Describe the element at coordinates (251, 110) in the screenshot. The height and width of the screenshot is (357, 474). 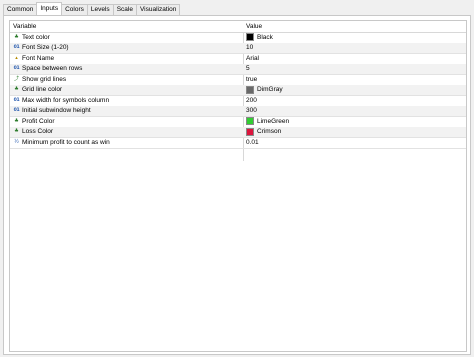
I see `variable-value: 300` at that location.